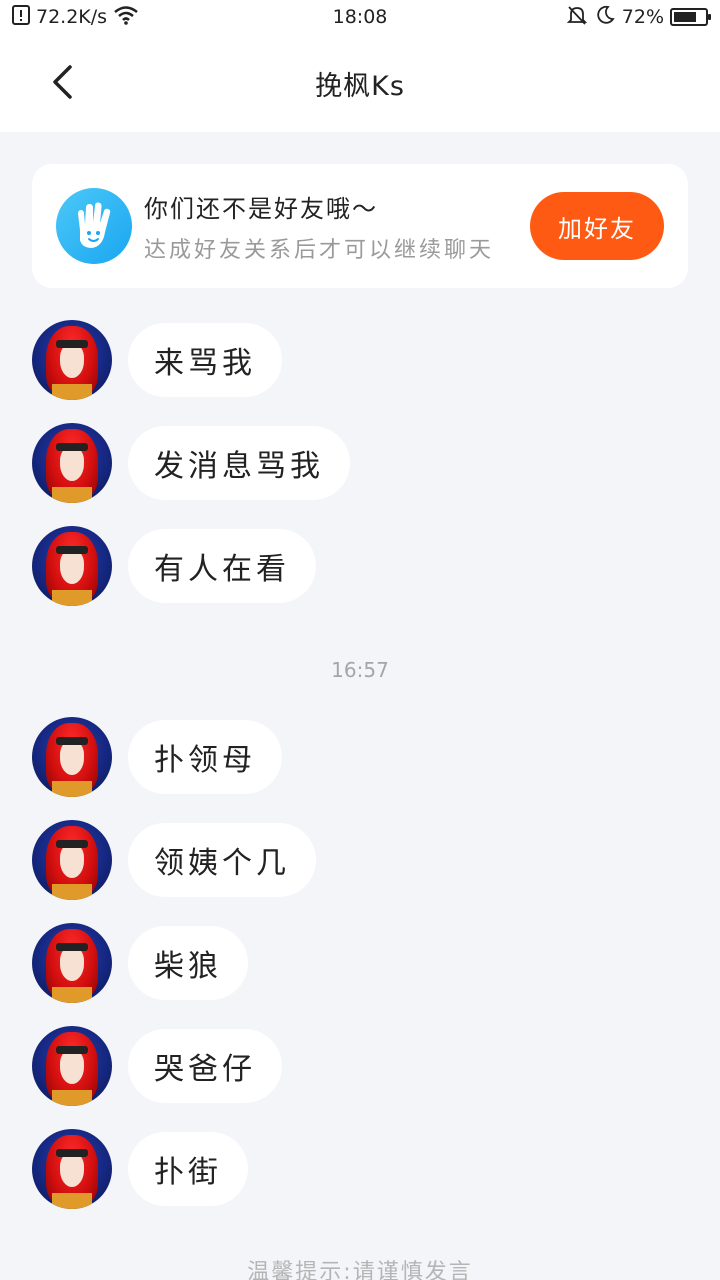  I want to click on message-bubble: 有人在看, so click(222, 566).